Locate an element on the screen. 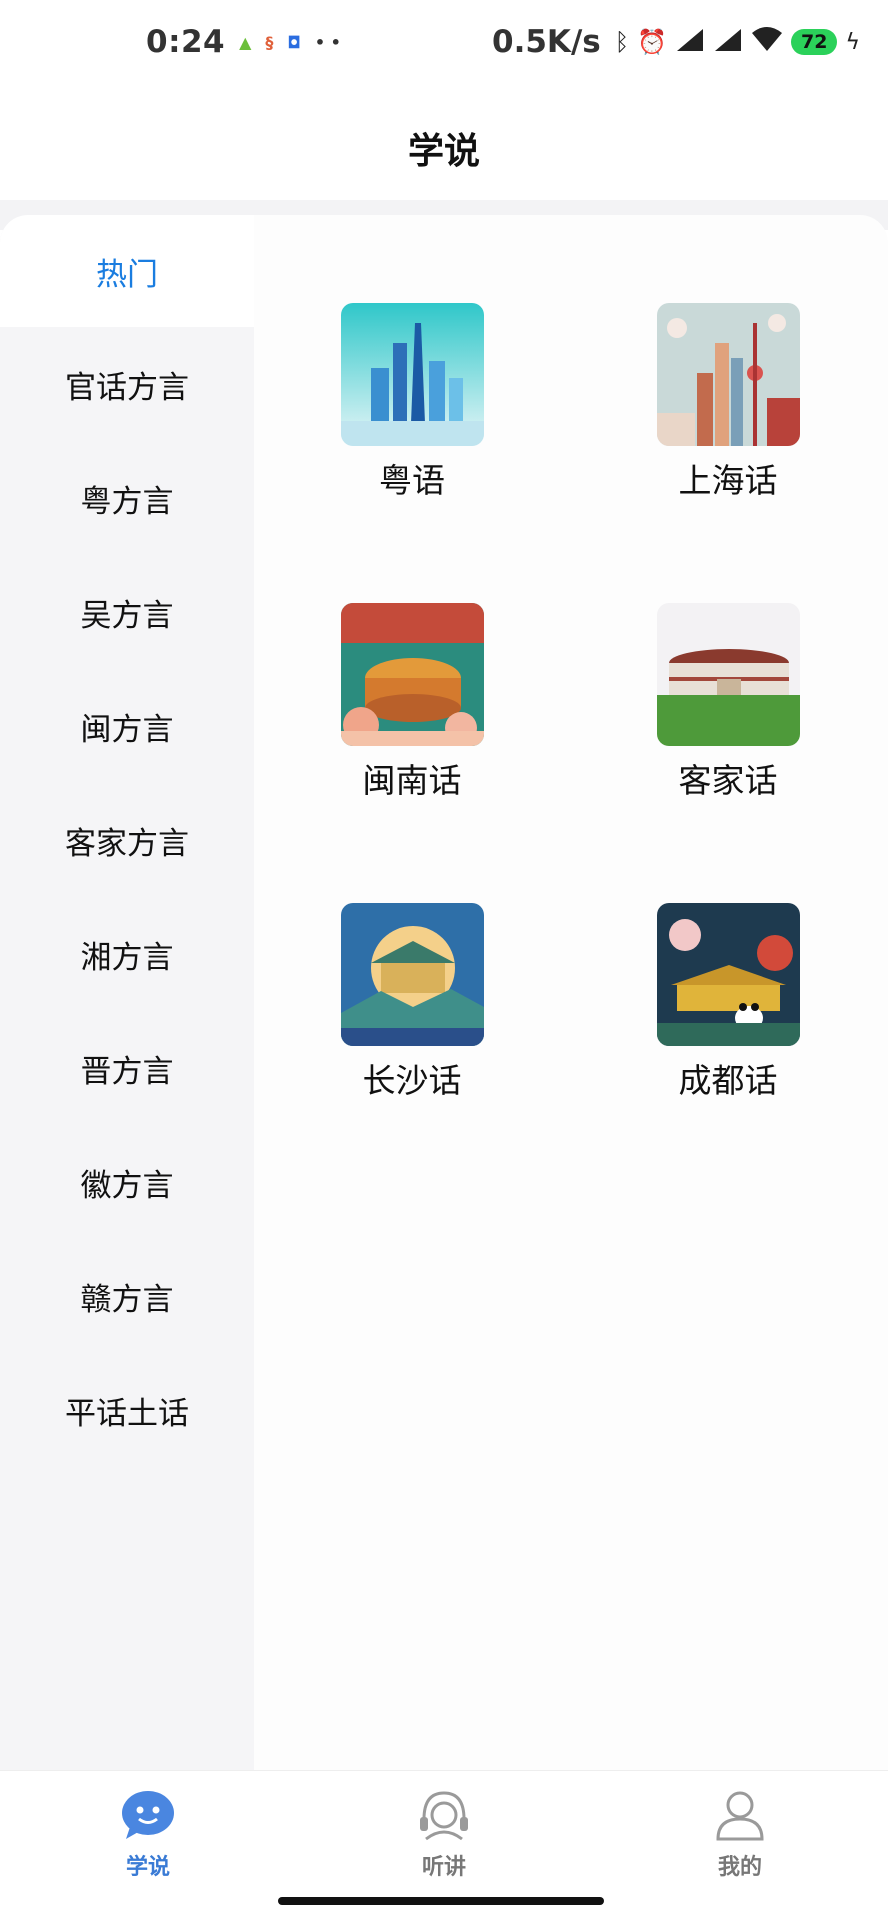 The width and height of the screenshot is (888, 1921). sidebar-item-pinghua: 平话土话 is located at coordinates (127, 1410).